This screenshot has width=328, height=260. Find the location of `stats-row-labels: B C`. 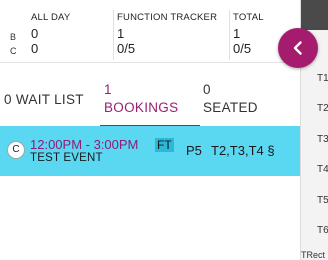

stats-row-labels: B C is located at coordinates (13, 44).